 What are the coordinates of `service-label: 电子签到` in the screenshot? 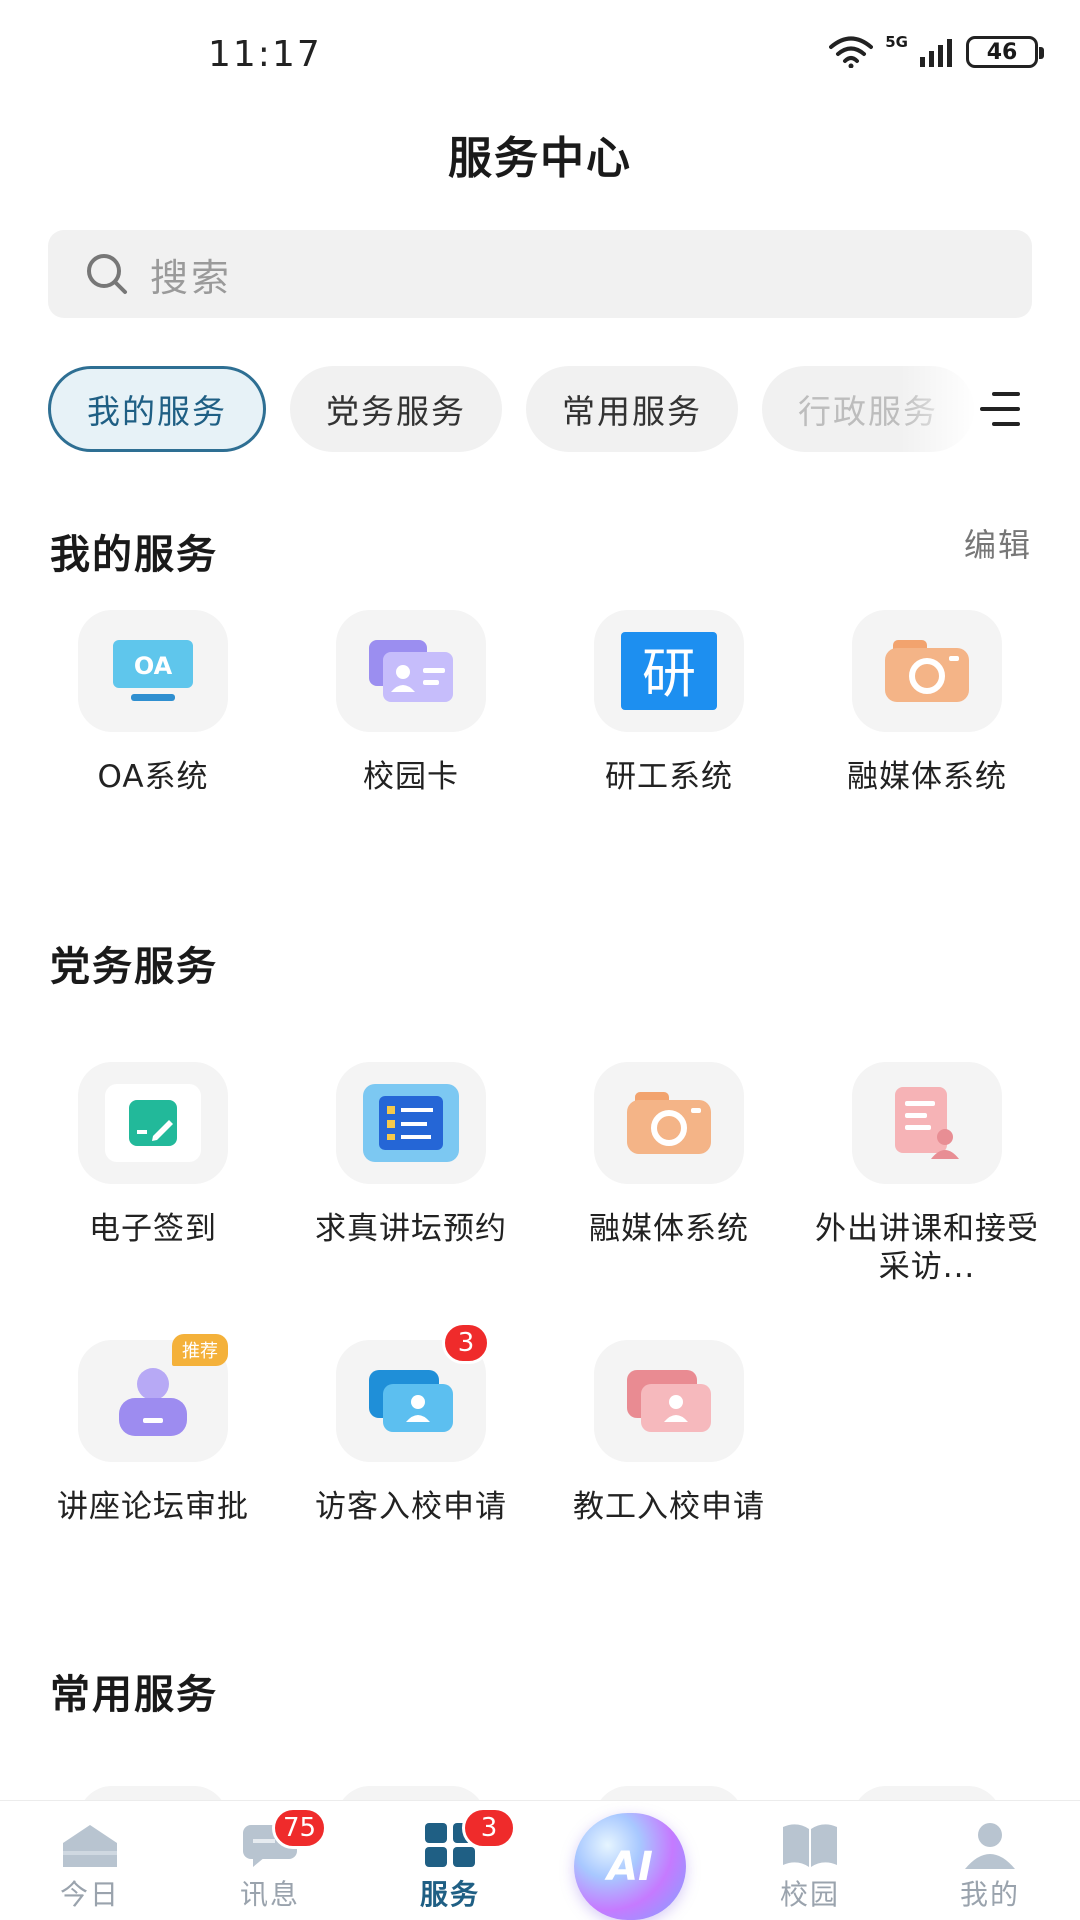 It's located at (153, 1229).